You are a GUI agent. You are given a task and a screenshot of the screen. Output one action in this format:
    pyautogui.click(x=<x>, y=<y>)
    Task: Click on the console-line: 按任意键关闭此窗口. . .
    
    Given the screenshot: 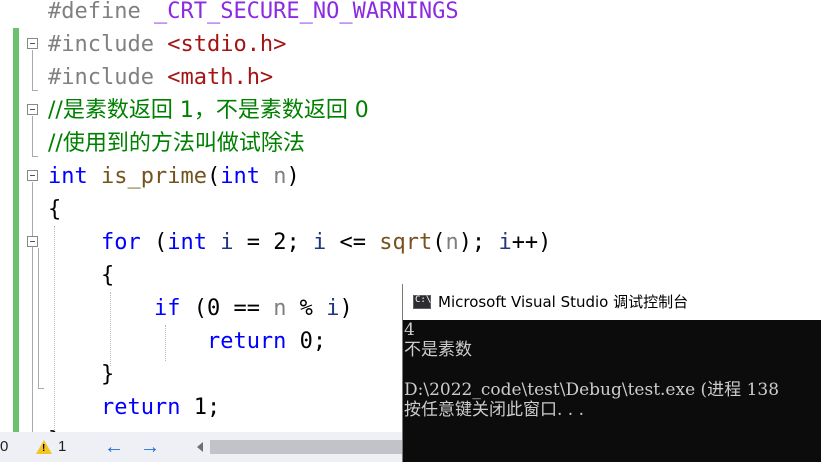 What is the action you would take?
    pyautogui.click(x=494, y=410)
    